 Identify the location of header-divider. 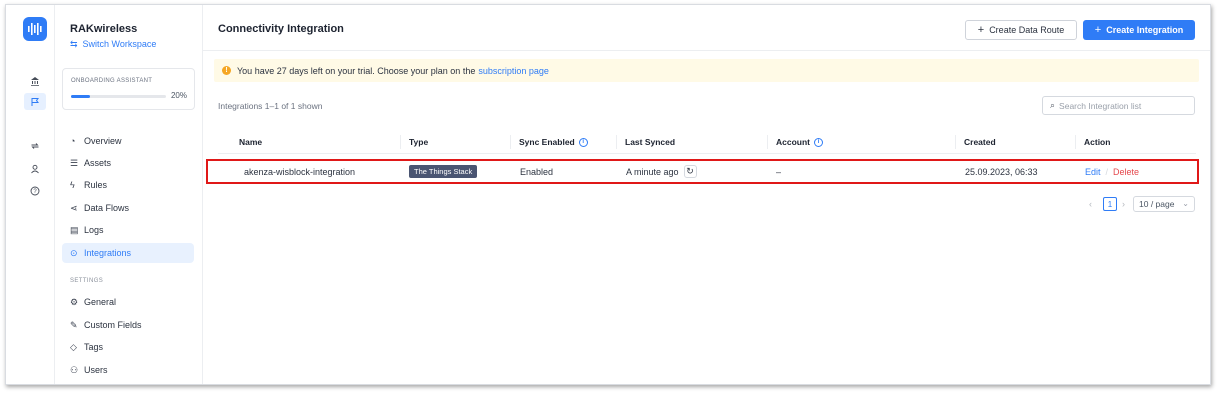
(706, 50).